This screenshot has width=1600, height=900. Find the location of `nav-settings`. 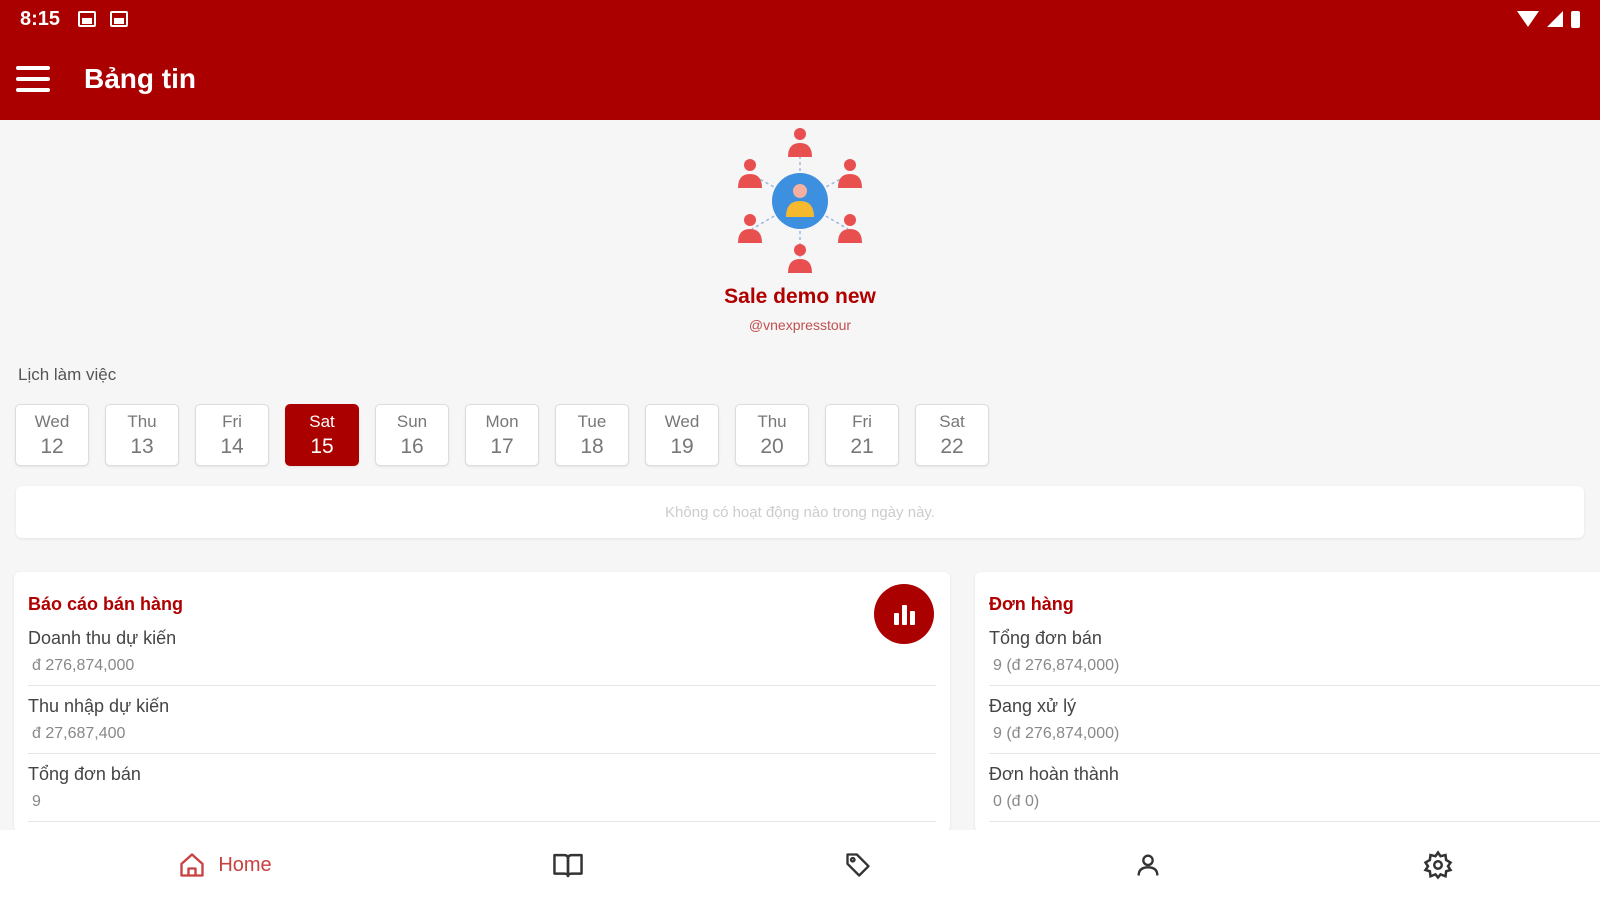

nav-settings is located at coordinates (1438, 865).